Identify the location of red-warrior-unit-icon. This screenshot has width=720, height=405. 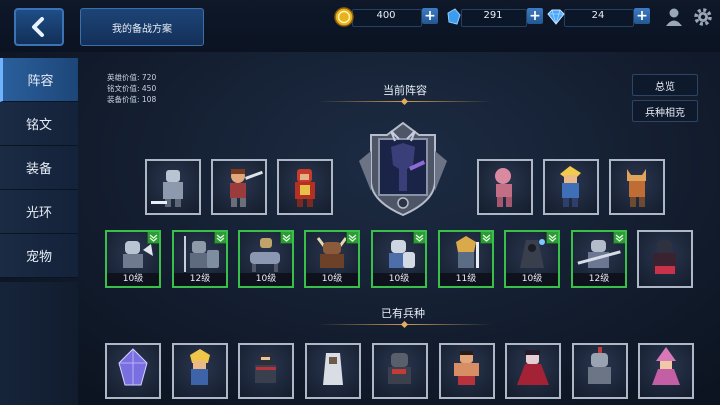
(305, 188).